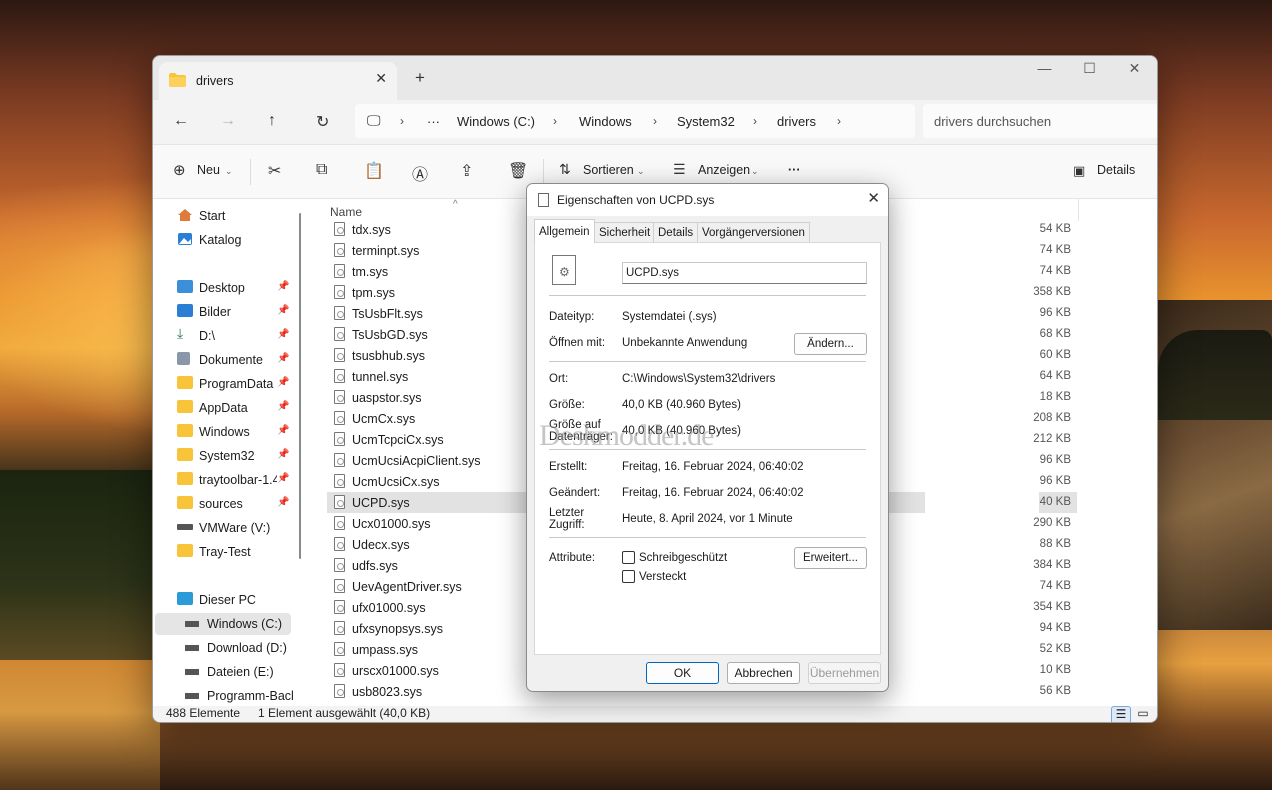 This screenshot has height=790, width=1272. I want to click on sidebar-item-windows-c: Windows (C:), so click(223, 624).